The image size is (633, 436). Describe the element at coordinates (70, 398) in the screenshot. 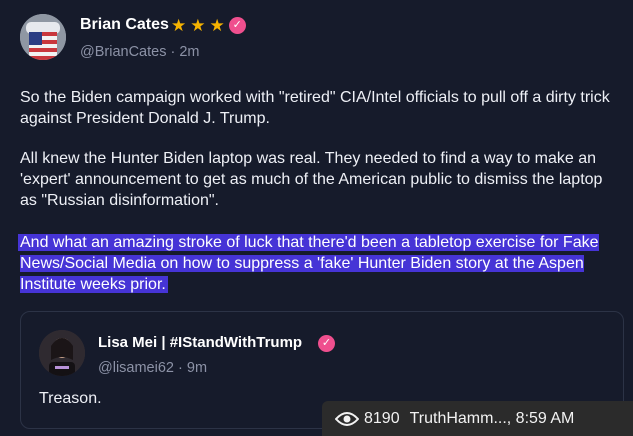

I see `quoted-post-text: Treason.` at that location.